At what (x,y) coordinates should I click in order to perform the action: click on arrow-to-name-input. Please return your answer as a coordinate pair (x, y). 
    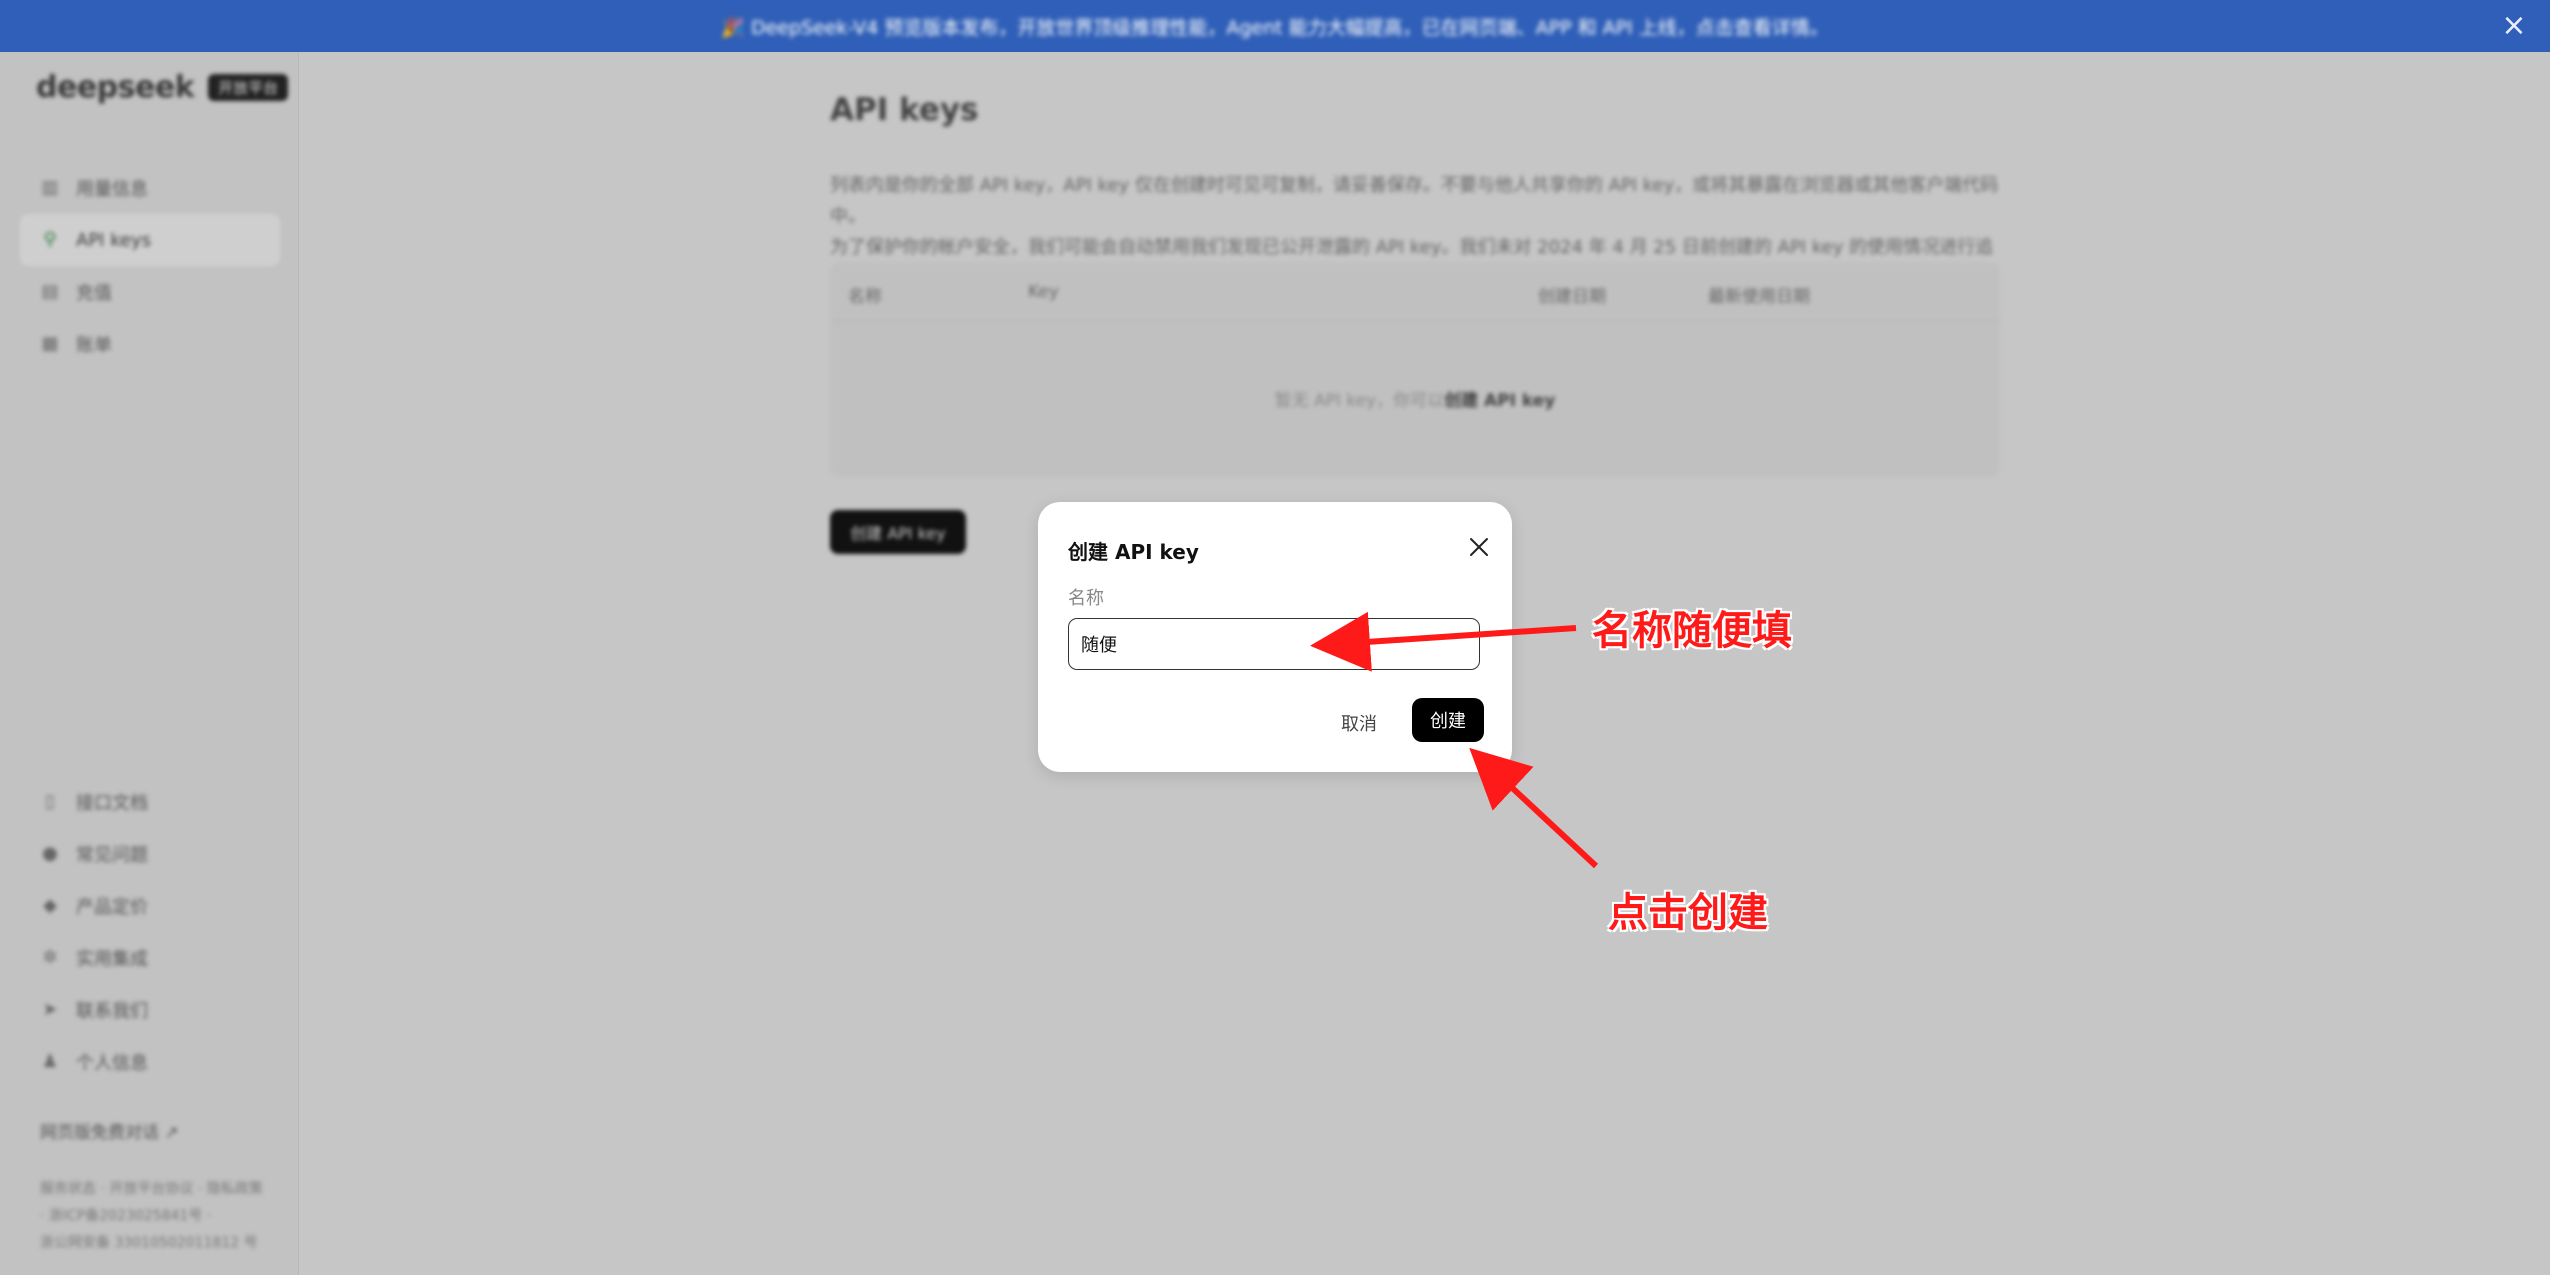
    Looking at the image, I should click on (1443, 641).